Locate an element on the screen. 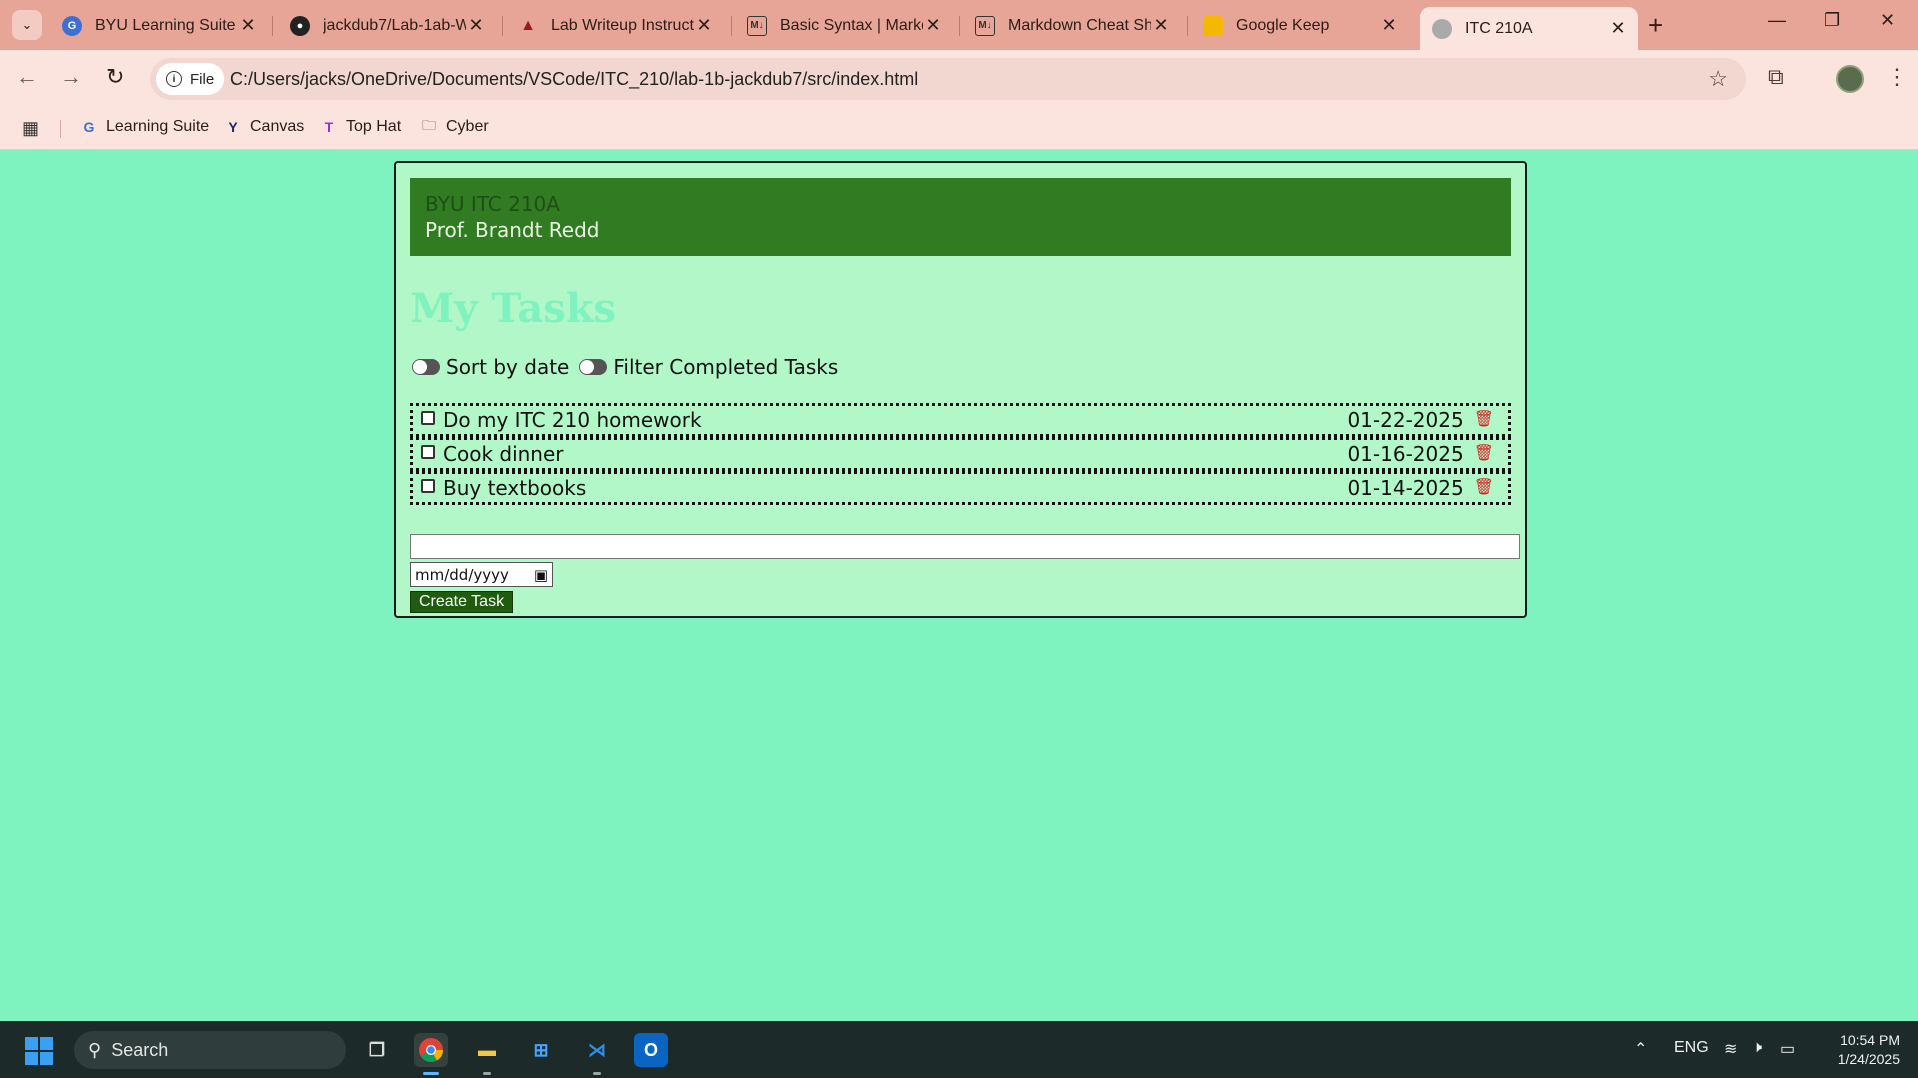 This screenshot has width=1918, height=1078. tab-markdown-cheat-sheet: M↓ Markdown Cheat Sh ✕ is located at coordinates (1072, 25).